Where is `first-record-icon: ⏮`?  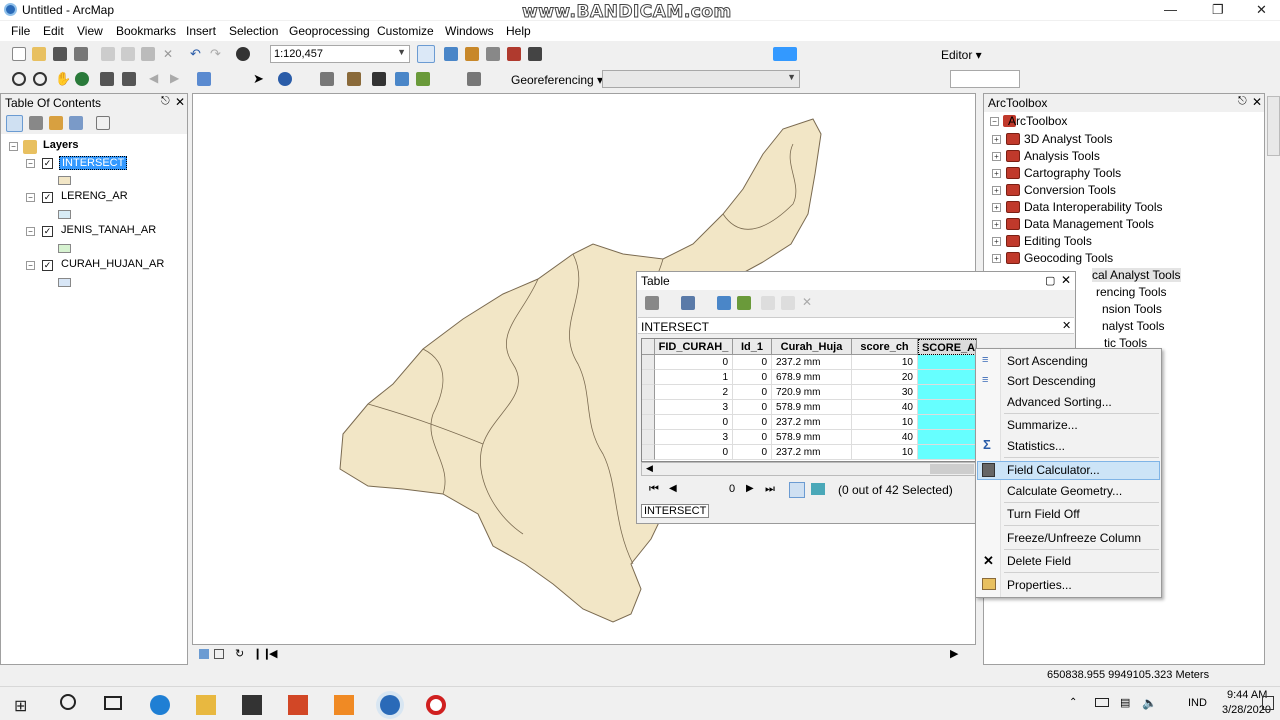 first-record-icon: ⏮ is located at coordinates (654, 489).